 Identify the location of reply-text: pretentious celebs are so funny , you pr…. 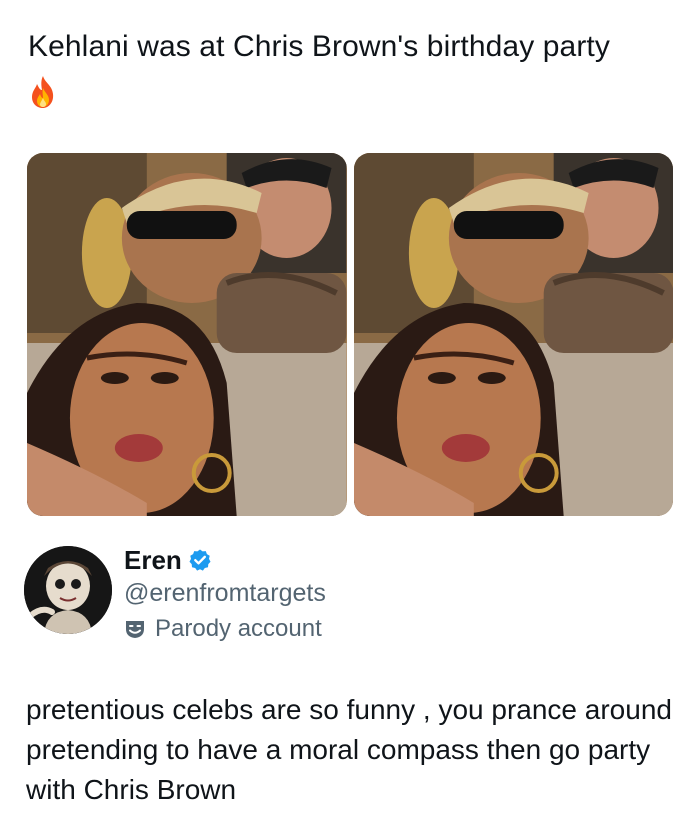
(349, 749).